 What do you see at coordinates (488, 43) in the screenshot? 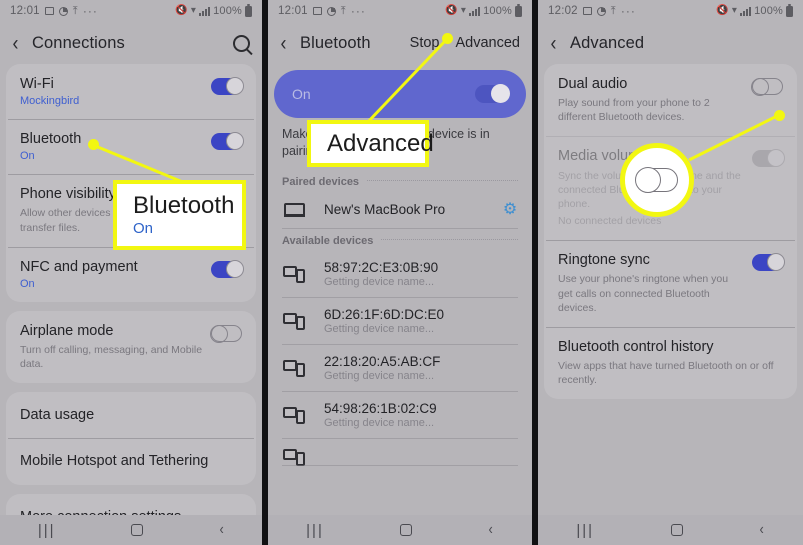
I see `advanced-button: Advanced` at bounding box center [488, 43].